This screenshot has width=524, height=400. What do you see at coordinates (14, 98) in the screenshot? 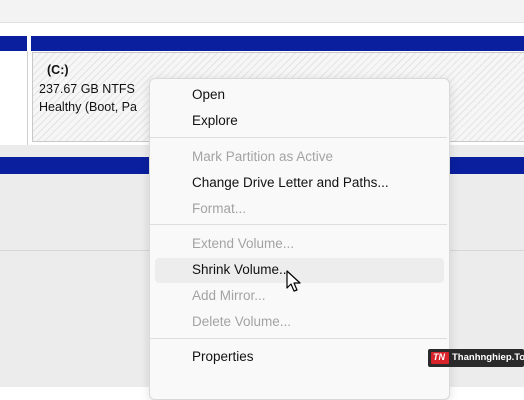
I see `disk-label-pane` at bounding box center [14, 98].